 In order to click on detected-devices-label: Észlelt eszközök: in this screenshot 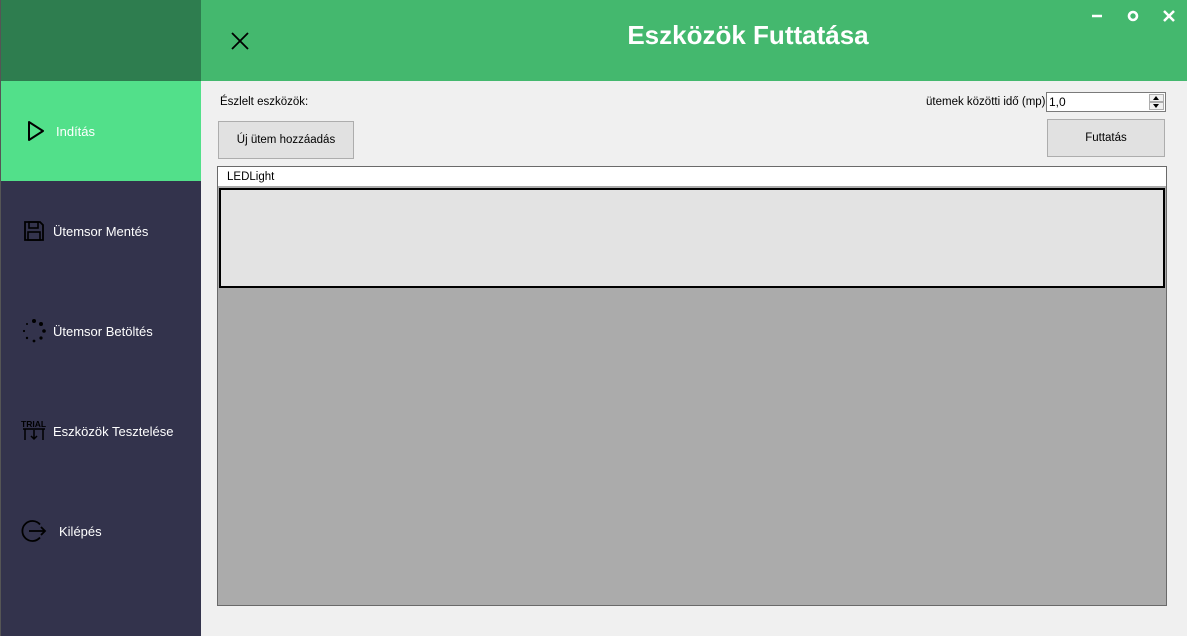, I will do `click(264, 102)`.